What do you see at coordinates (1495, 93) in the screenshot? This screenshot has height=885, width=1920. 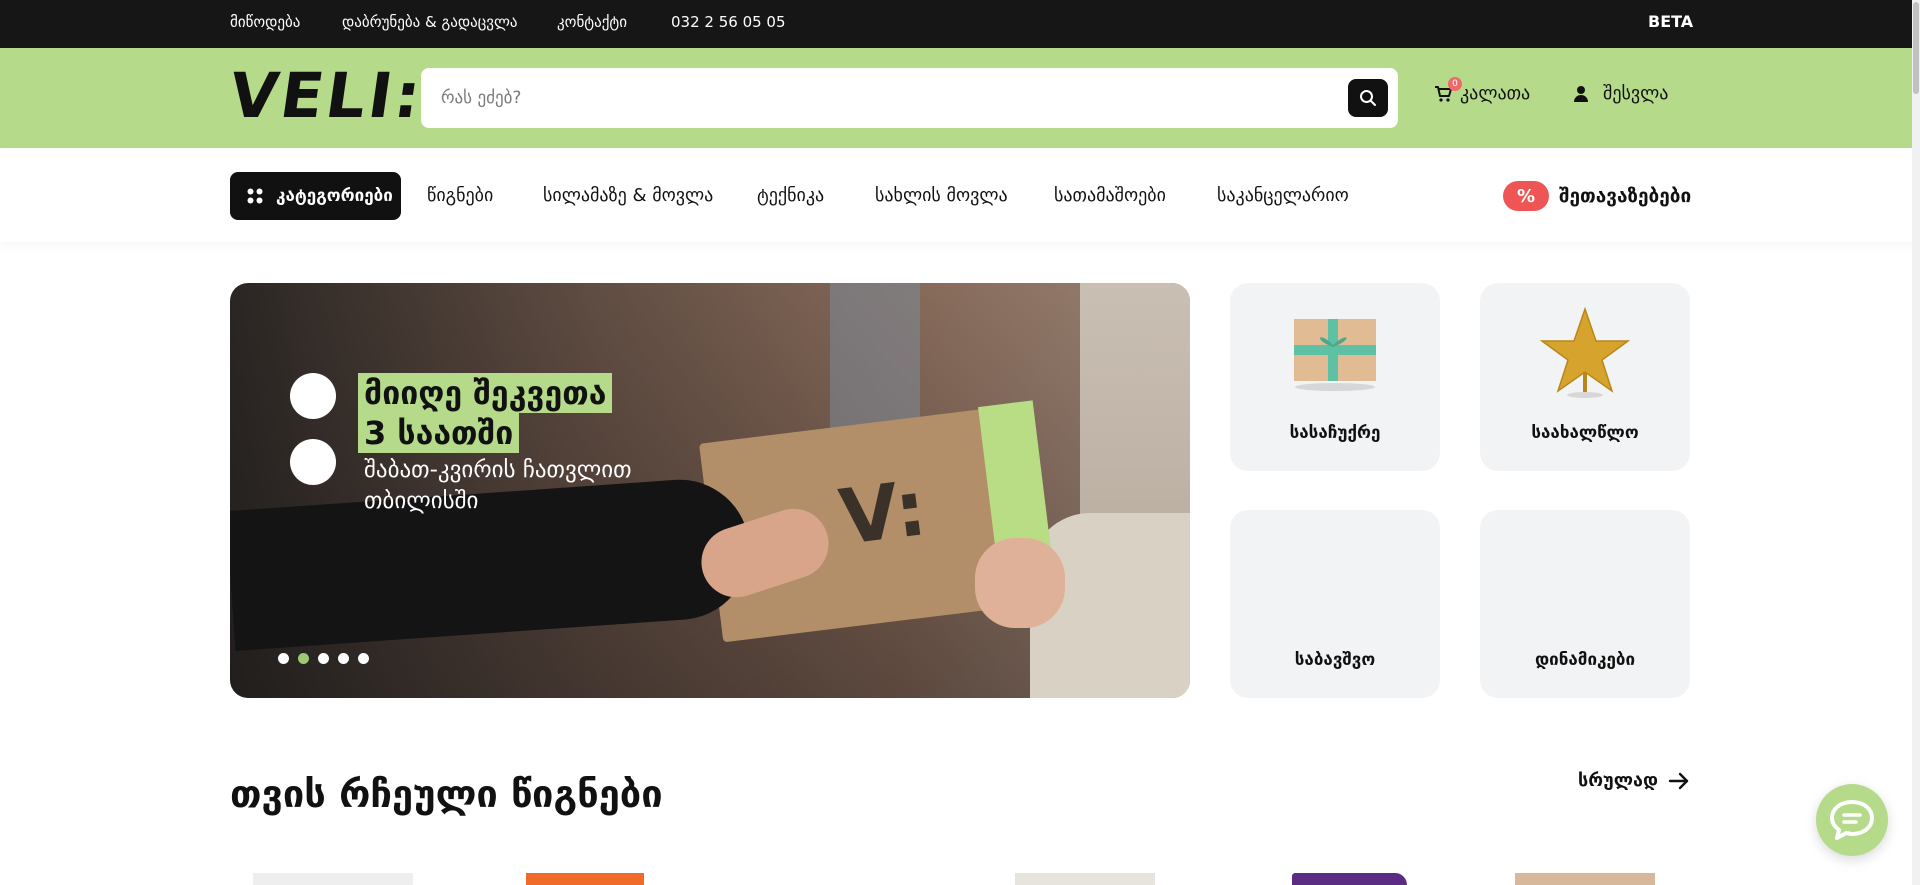 I see `cart-label: კალათა` at bounding box center [1495, 93].